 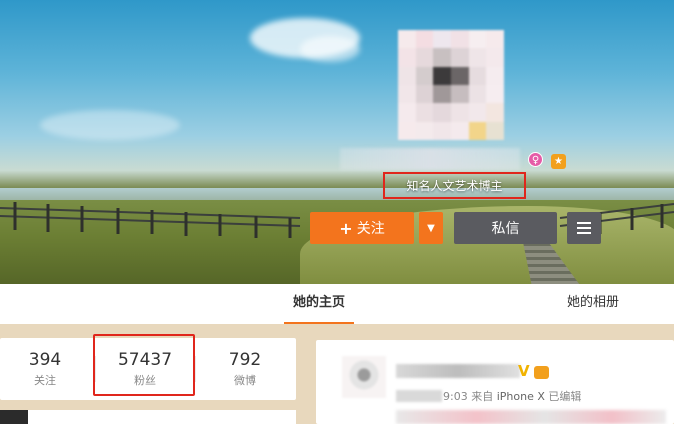 I want to click on follow-button: + 关注, so click(x=362, y=228).